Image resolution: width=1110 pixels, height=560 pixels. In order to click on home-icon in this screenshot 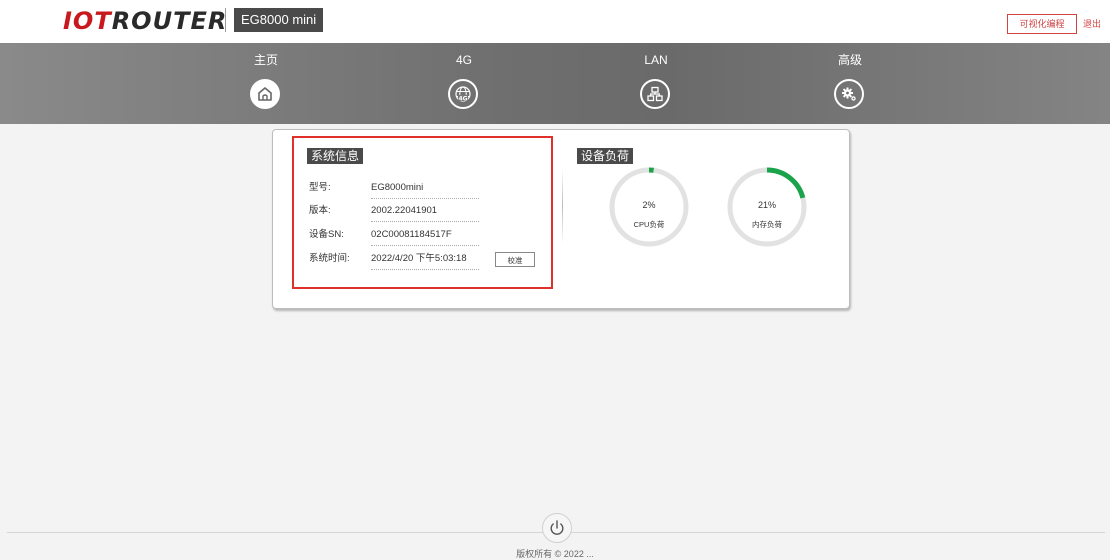, I will do `click(265, 94)`.